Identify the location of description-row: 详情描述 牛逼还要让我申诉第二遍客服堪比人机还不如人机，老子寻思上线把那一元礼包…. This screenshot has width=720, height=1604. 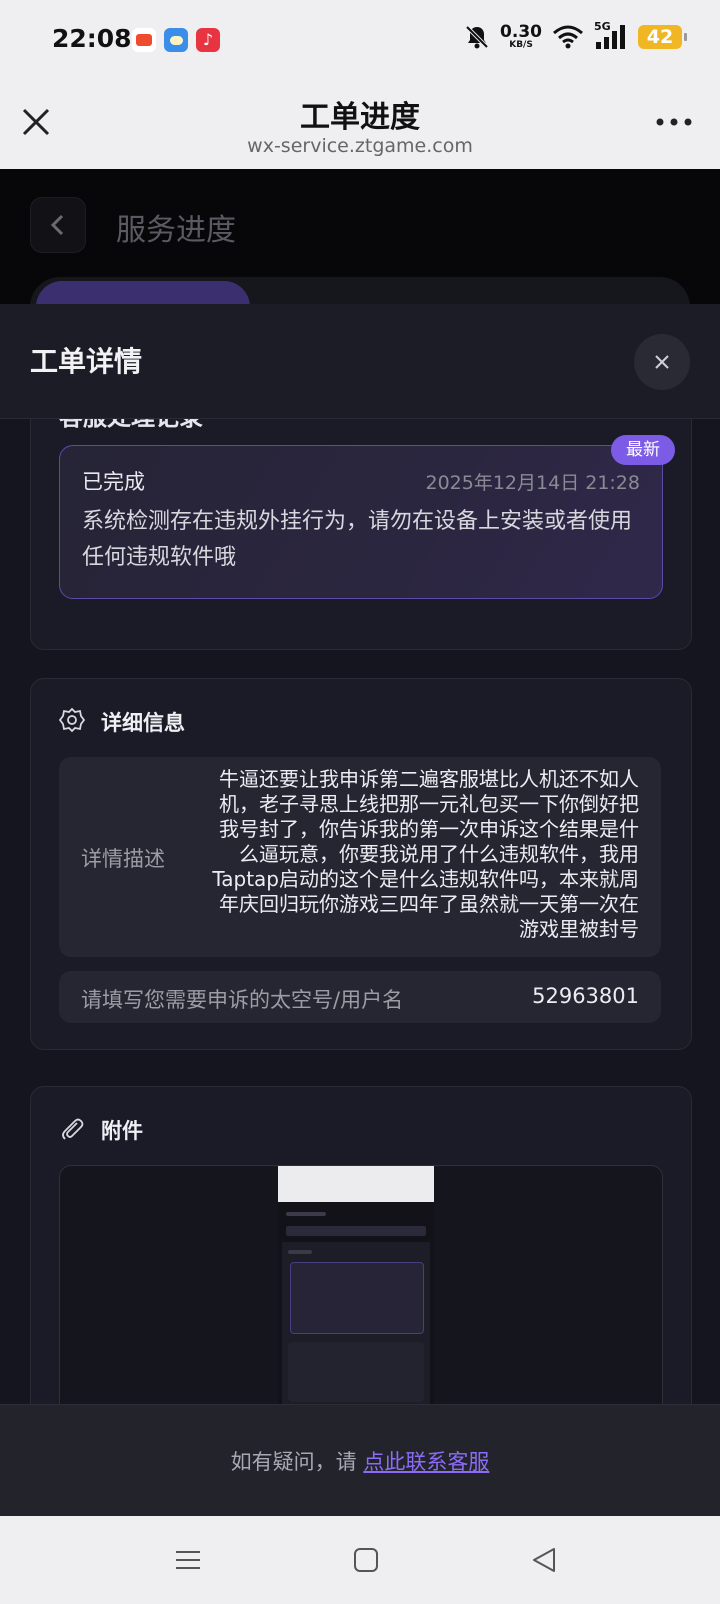
(360, 857).